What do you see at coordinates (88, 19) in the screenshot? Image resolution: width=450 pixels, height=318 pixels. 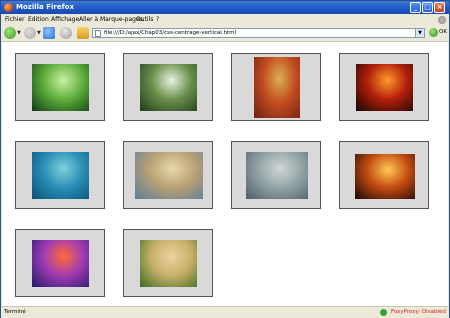 I see `menu-aller: Aller à` at bounding box center [88, 19].